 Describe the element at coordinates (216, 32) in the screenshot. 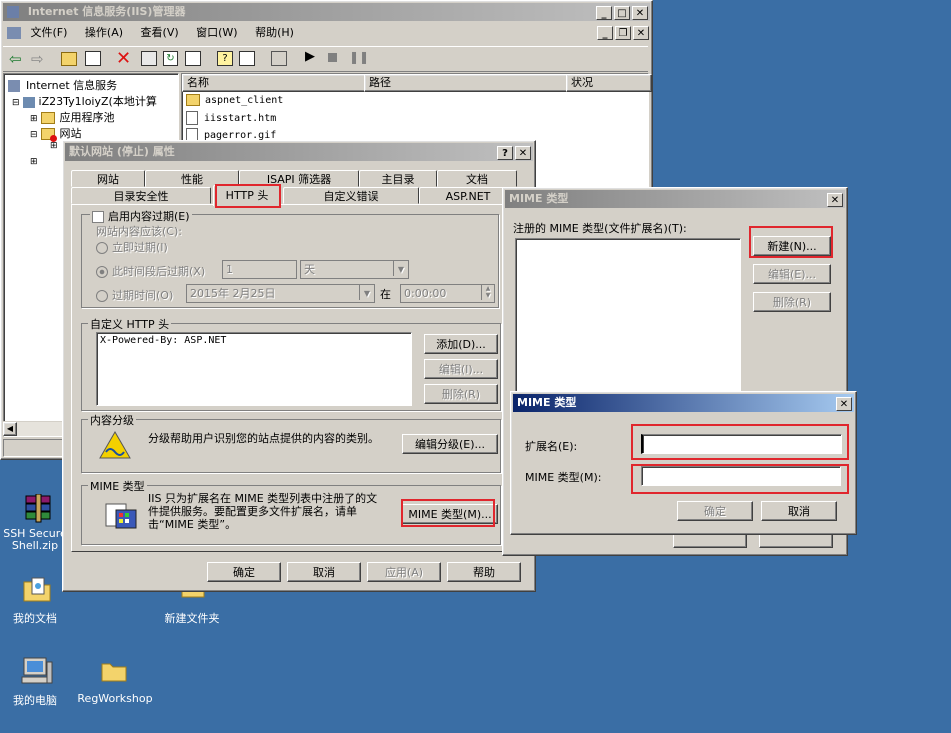

I see `menu-window: 窗口(W)` at that location.